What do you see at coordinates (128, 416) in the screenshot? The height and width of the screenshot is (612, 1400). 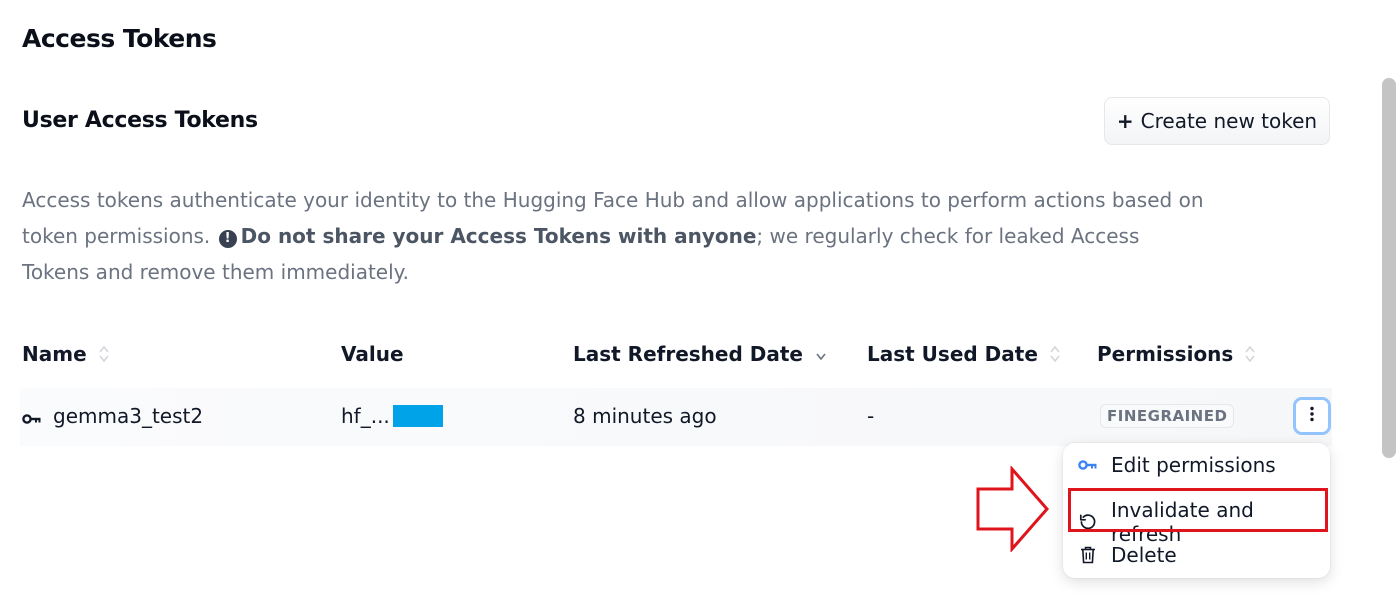 I see `token-name: gemma3_test2` at bounding box center [128, 416].